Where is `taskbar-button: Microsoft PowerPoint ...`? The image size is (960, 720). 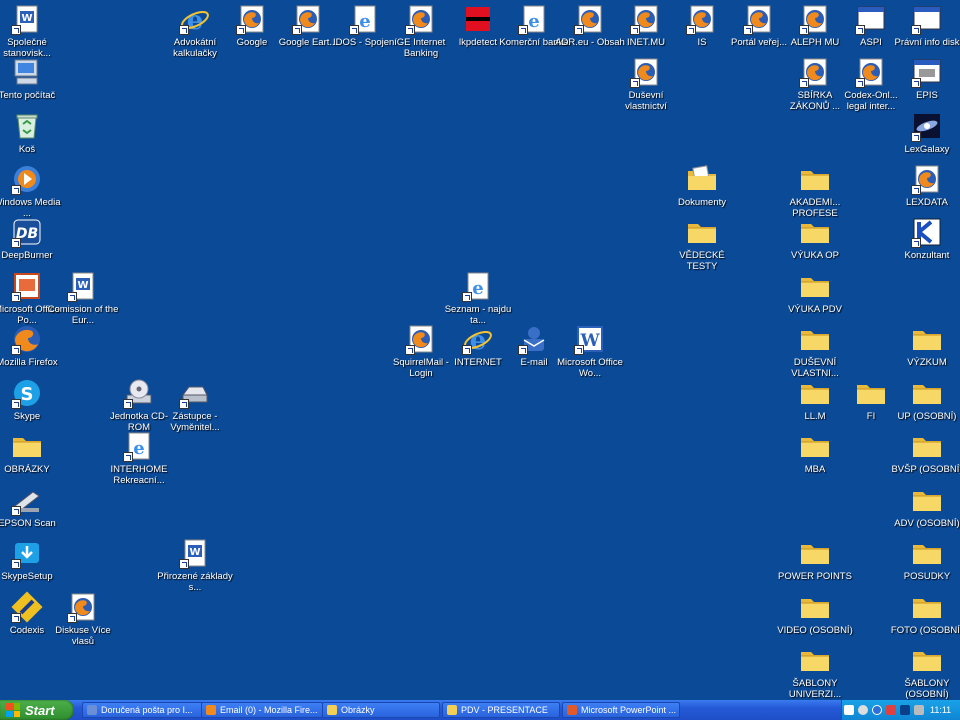
taskbar-button: Microsoft PowerPoint ... is located at coordinates (621, 710).